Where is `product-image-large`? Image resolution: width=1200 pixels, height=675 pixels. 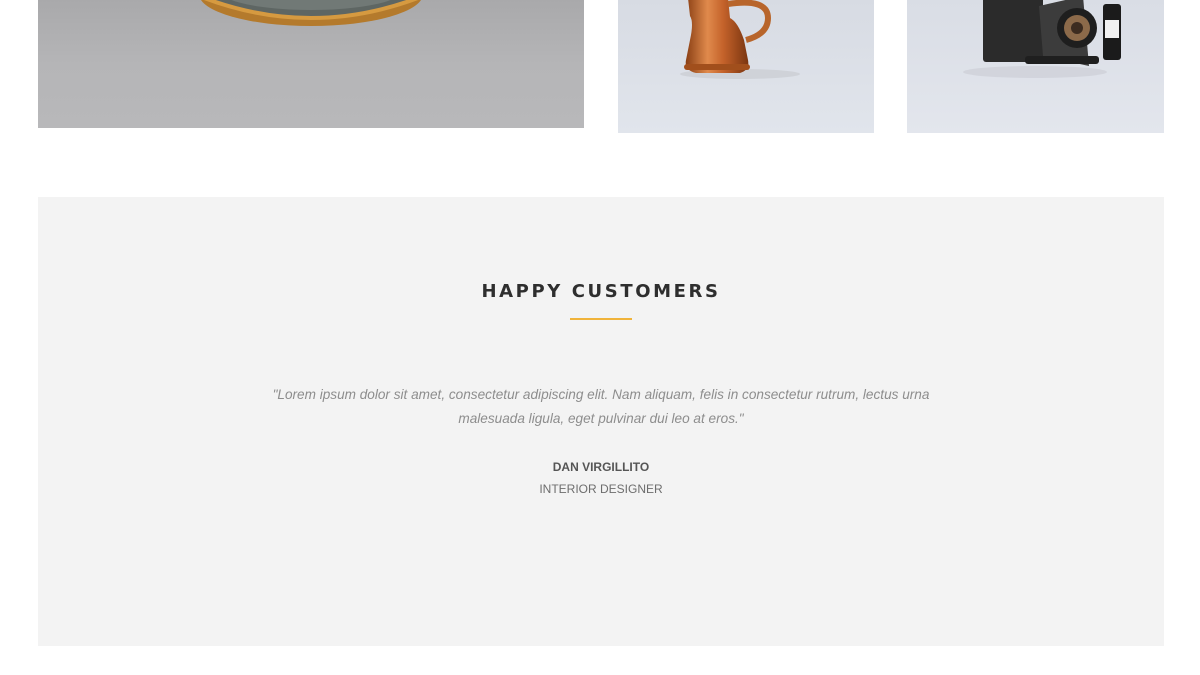
product-image-large is located at coordinates (311, 64).